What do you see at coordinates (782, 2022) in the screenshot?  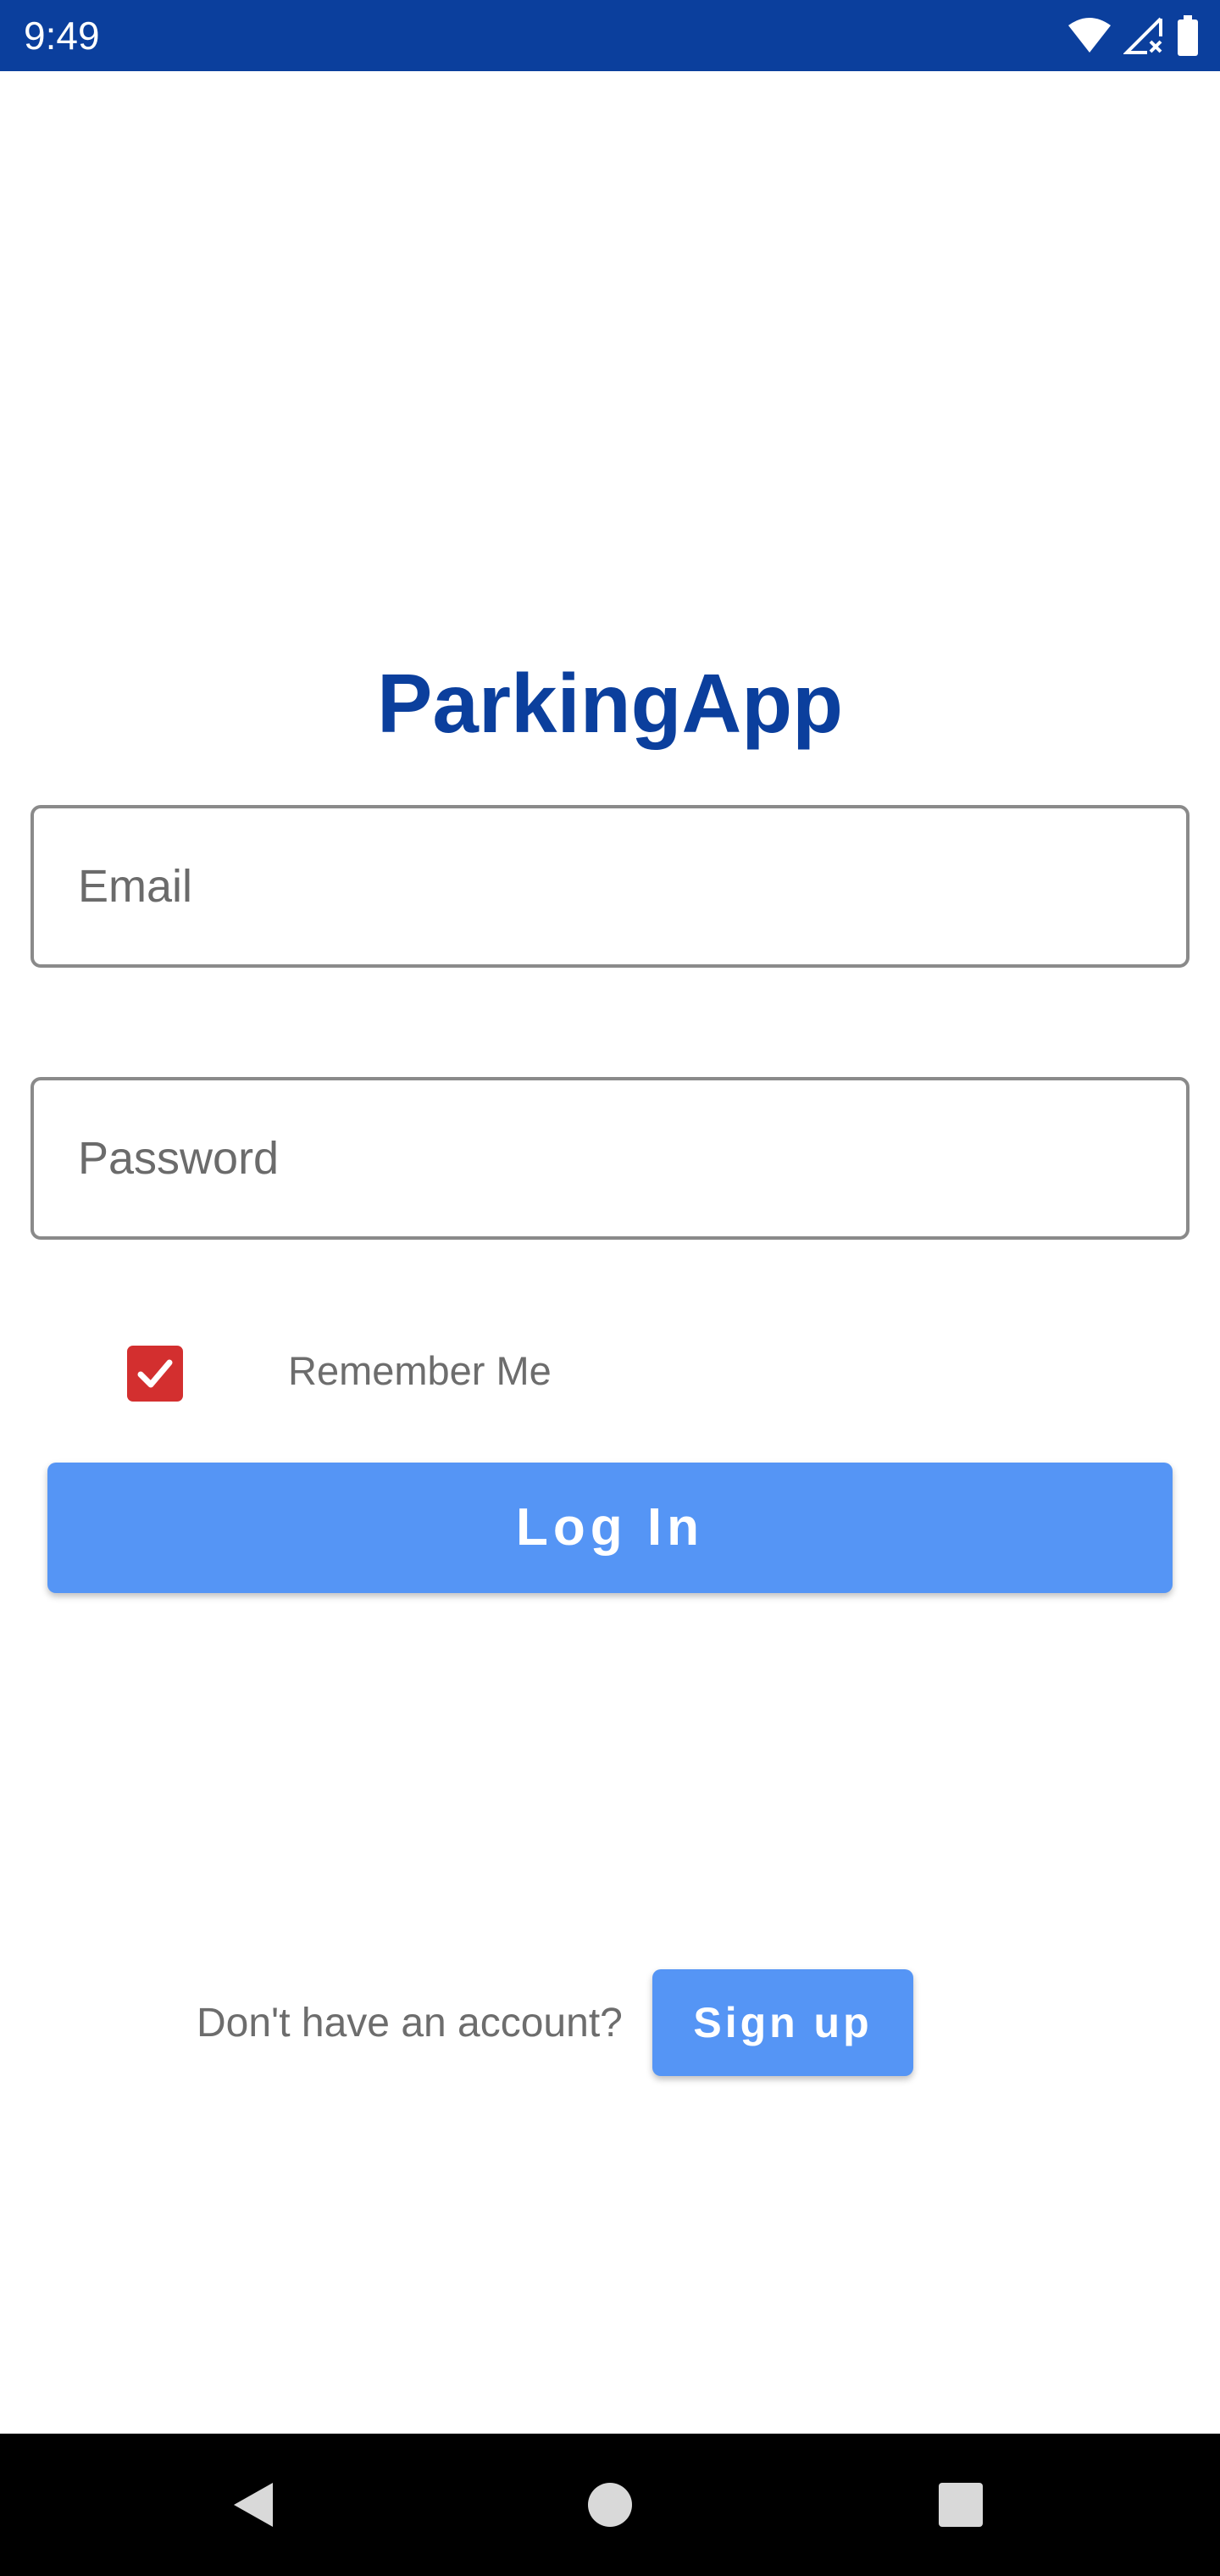 I see `signup-button: Sign up` at bounding box center [782, 2022].